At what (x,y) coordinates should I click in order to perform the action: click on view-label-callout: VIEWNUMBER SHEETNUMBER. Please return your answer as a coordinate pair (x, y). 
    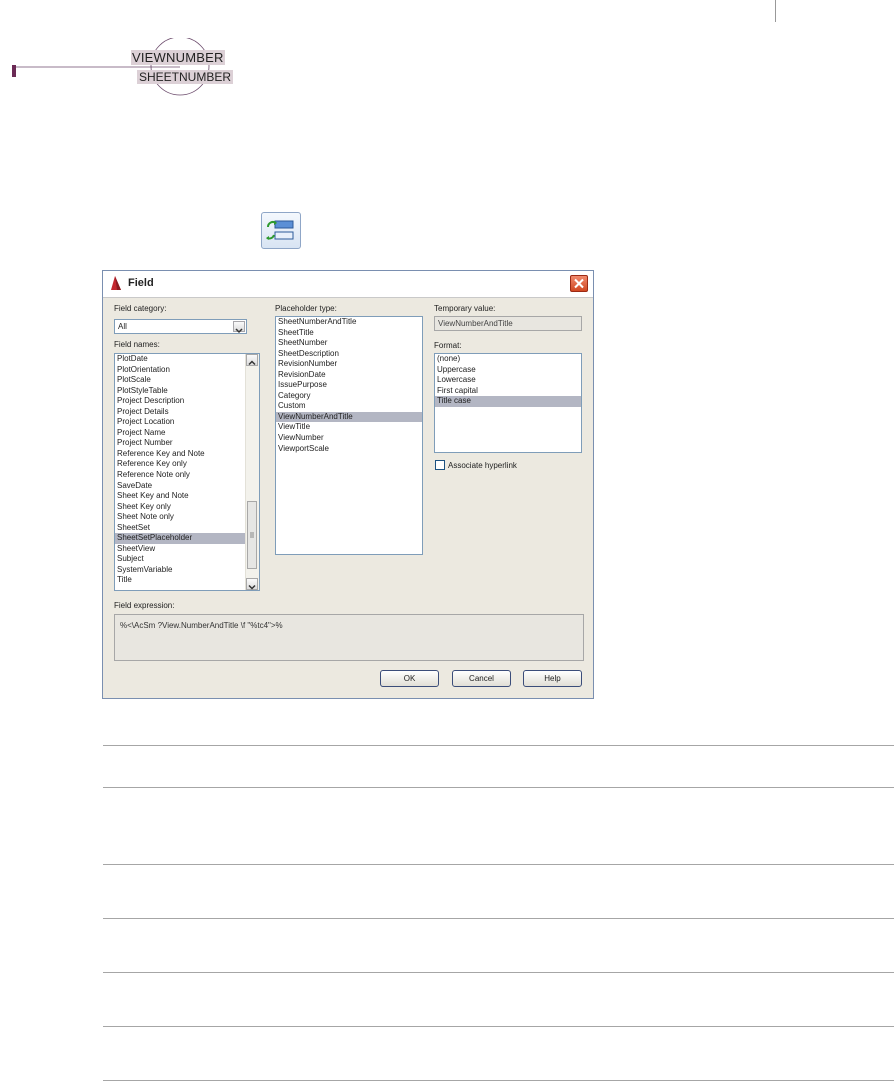
    Looking at the image, I should click on (130, 69).